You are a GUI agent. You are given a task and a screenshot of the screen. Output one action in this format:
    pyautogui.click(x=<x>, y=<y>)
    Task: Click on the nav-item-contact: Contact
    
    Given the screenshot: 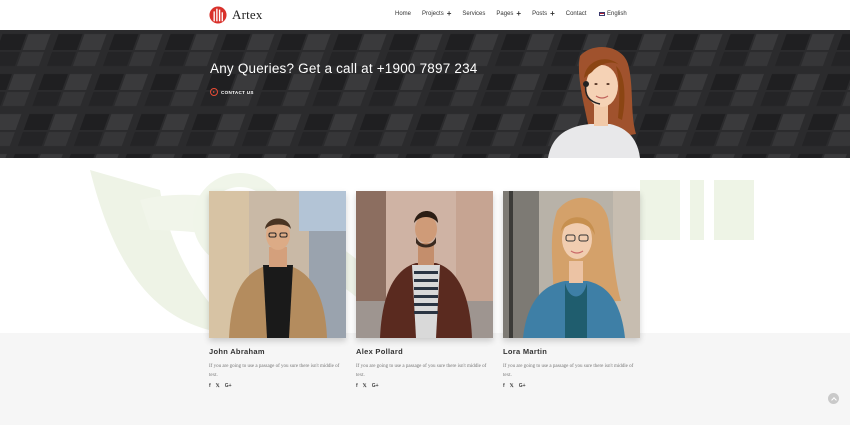 What is the action you would take?
    pyautogui.click(x=576, y=14)
    